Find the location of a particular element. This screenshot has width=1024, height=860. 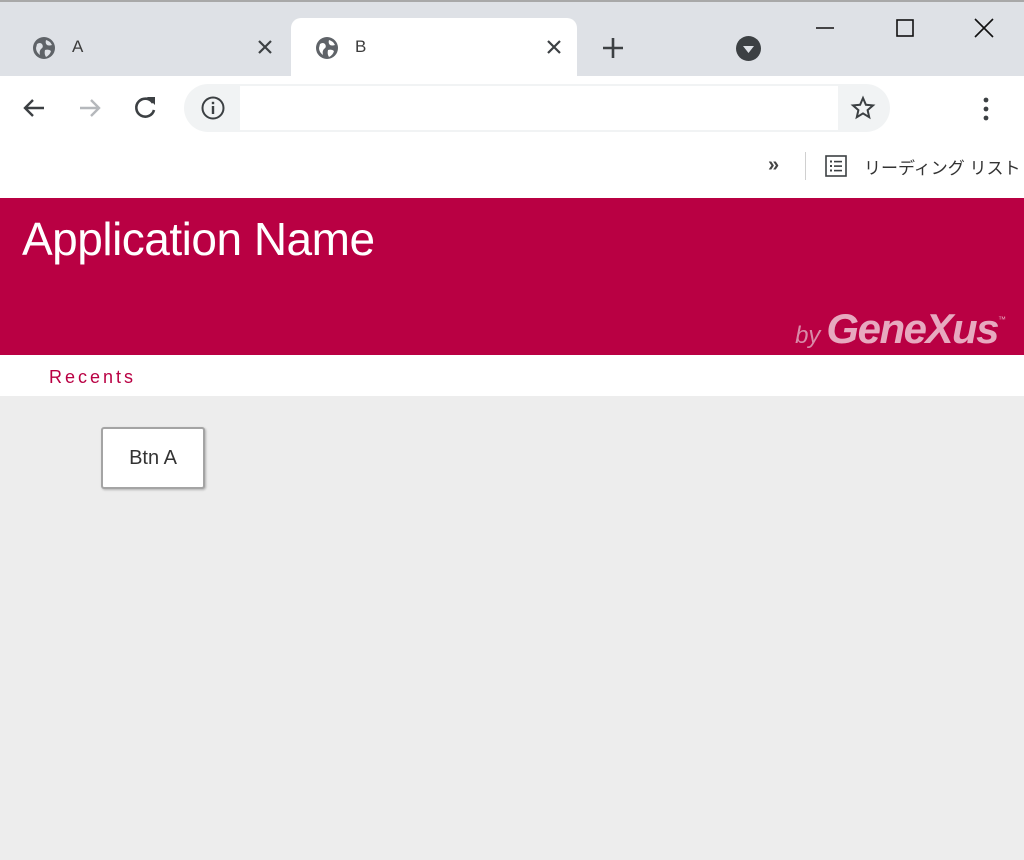

reading-list-icon is located at coordinates (836, 166).